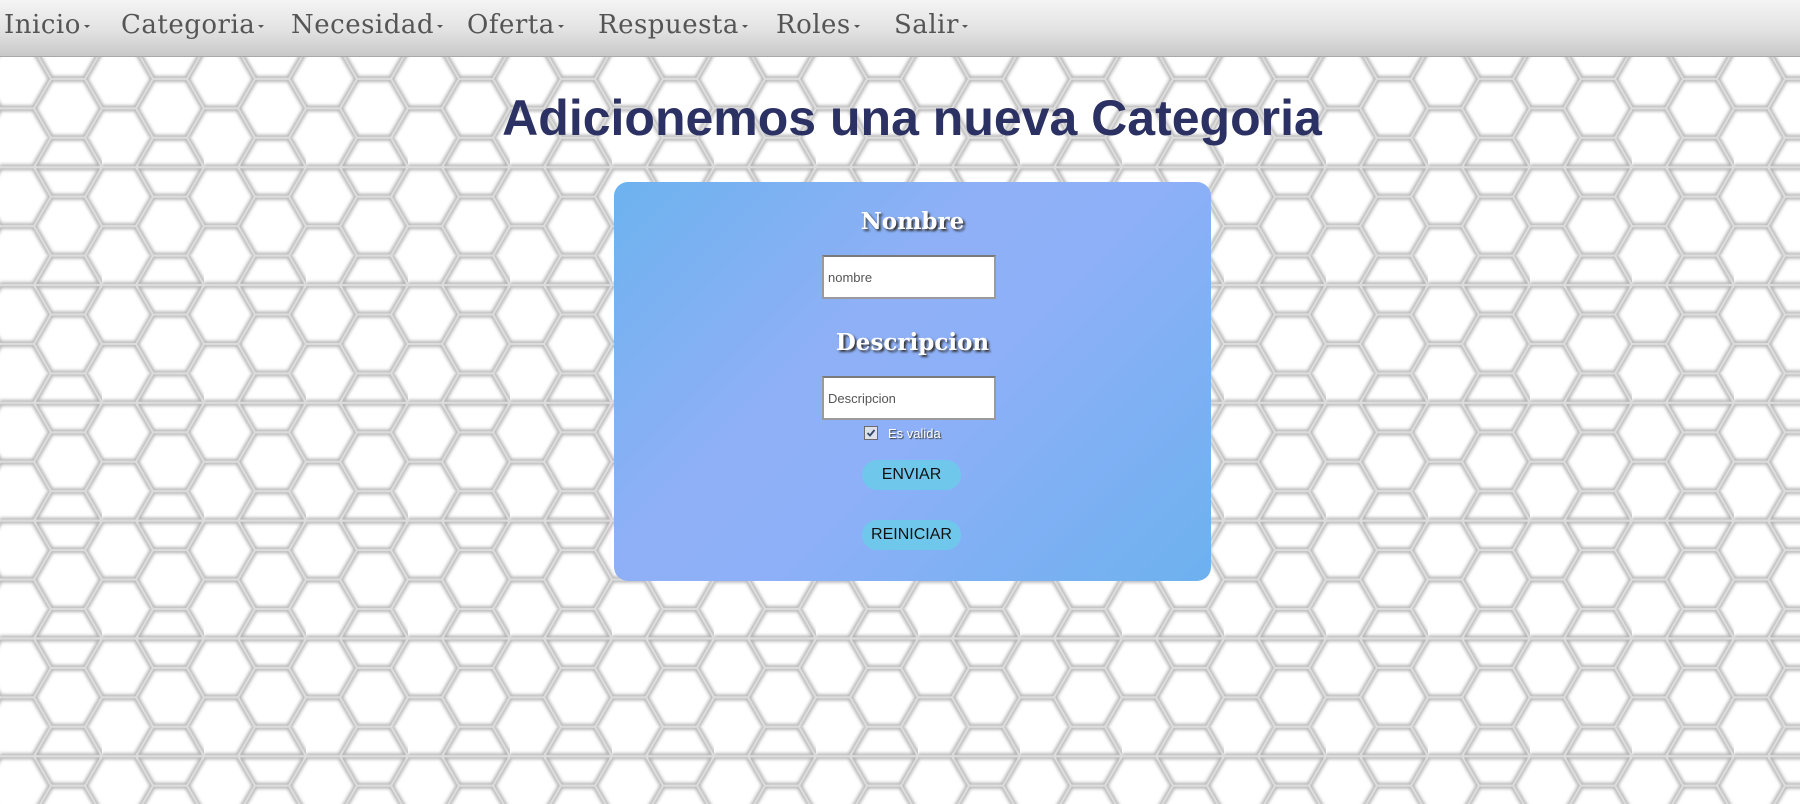 The height and width of the screenshot is (804, 1800). Describe the element at coordinates (813, 25) in the screenshot. I see `nav-item-label: Roles` at that location.